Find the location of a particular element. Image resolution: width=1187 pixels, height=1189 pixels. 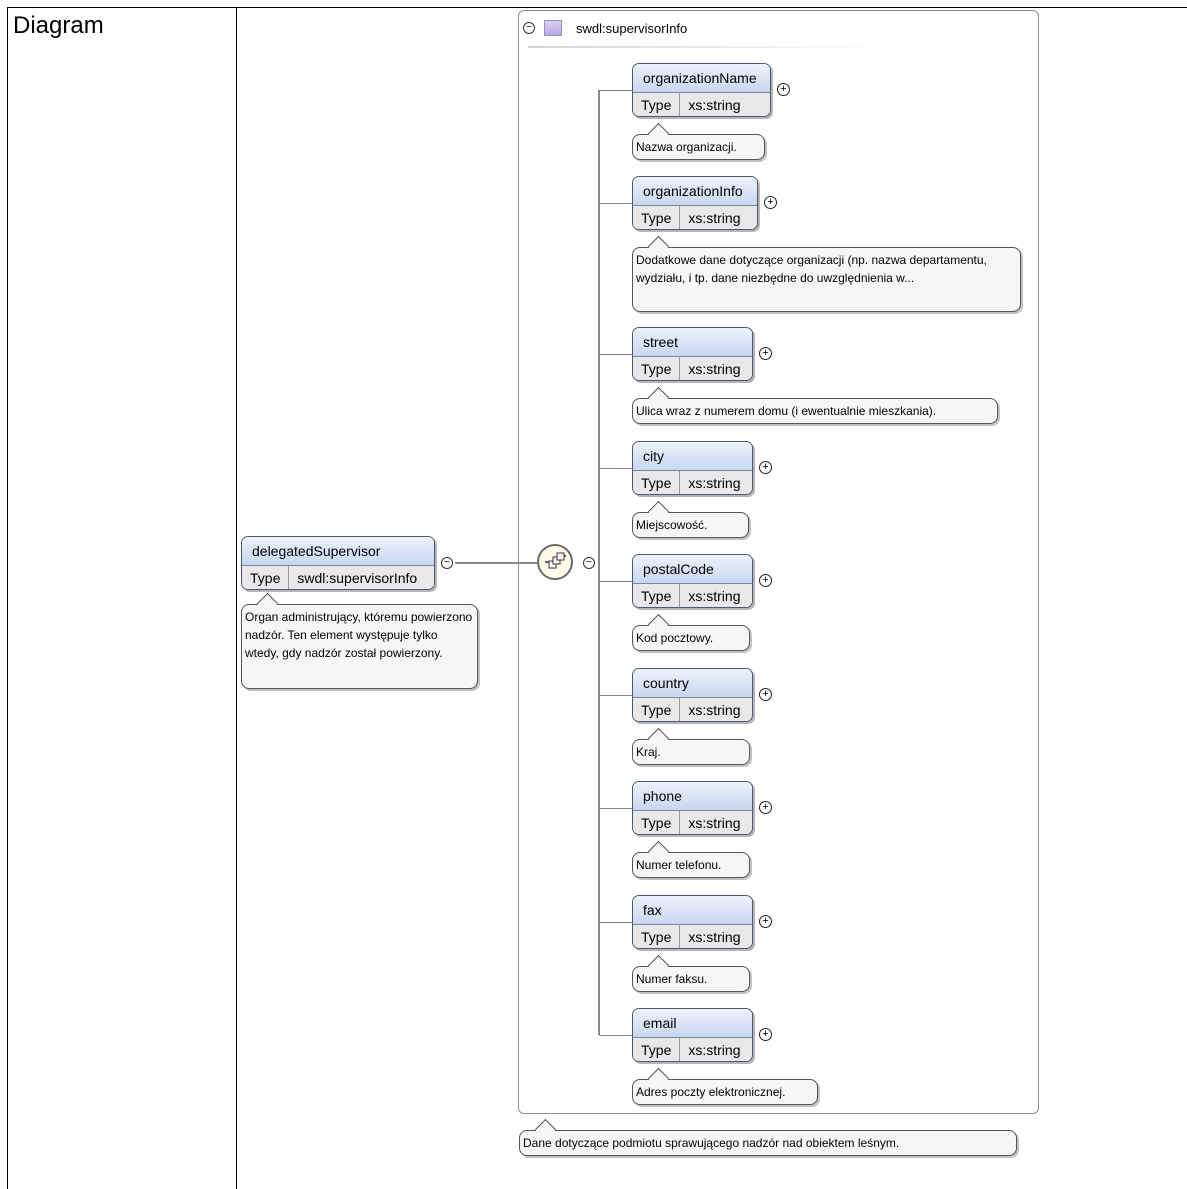

element-name: postalCode is located at coordinates (692, 569).